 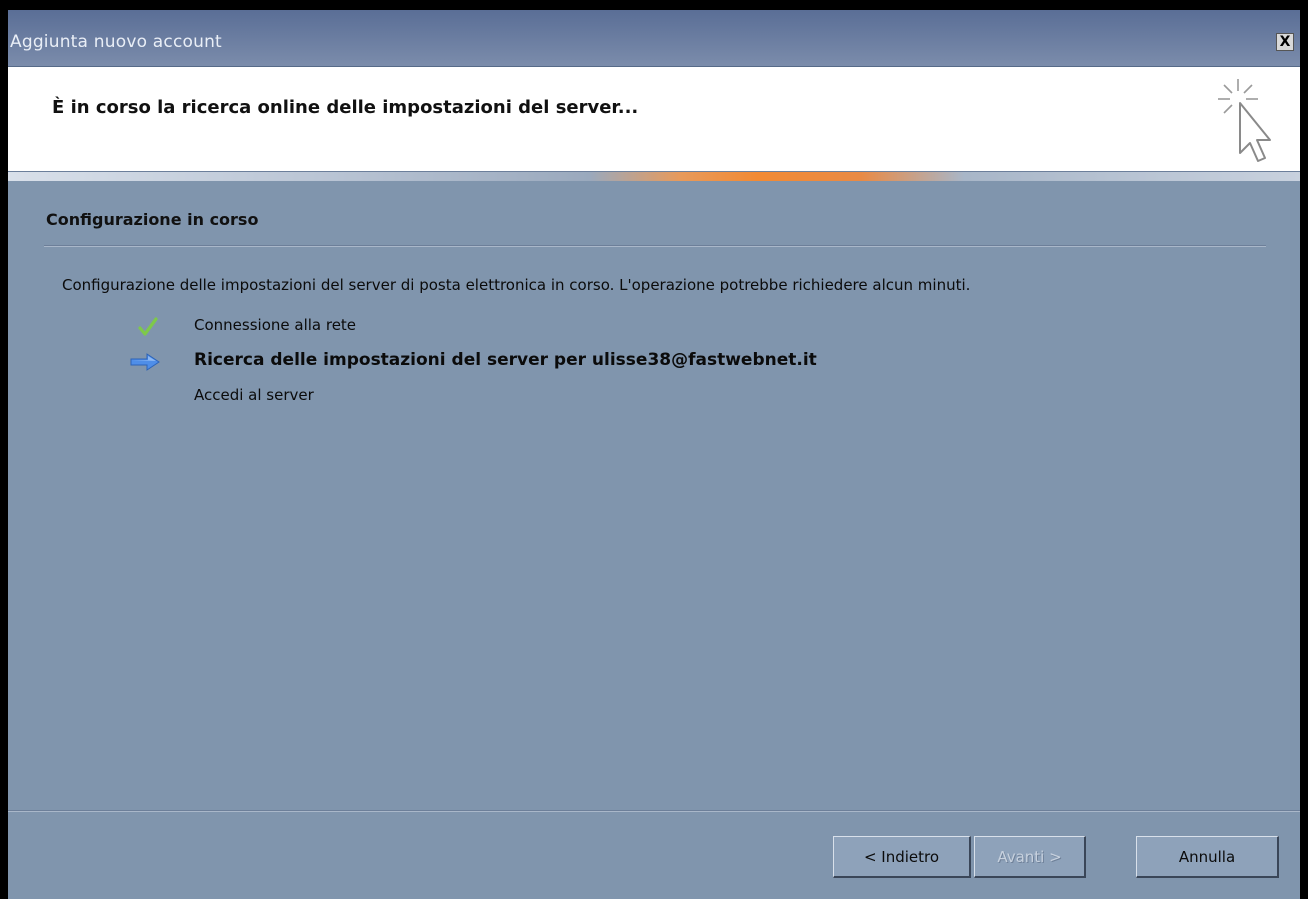 What do you see at coordinates (152, 219) in the screenshot?
I see `section-title: Configurazione in corso` at bounding box center [152, 219].